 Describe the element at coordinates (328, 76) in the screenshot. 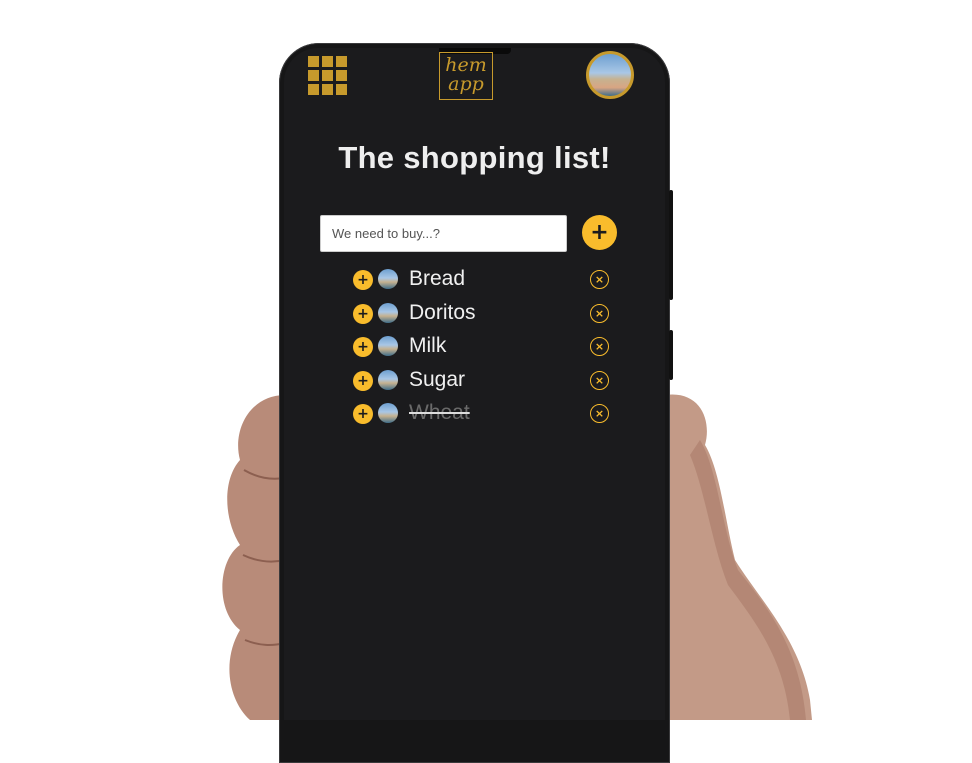

I see `grid-menu-icon` at that location.